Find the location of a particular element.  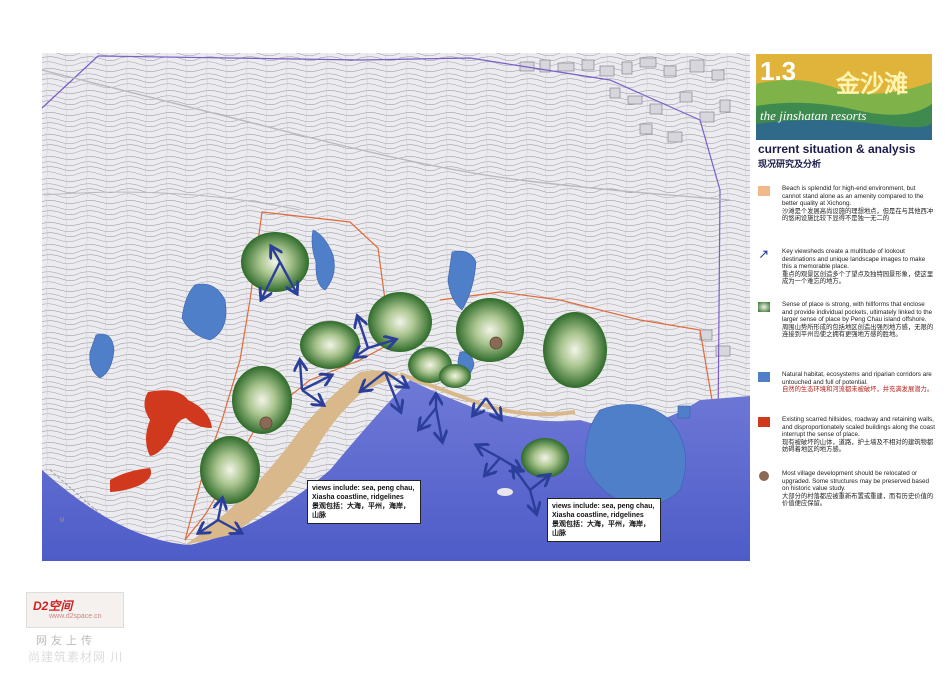

legend-zh: 大部分的村落都应被重新布置或重建，而有历史价值的价值便应保留。 is located at coordinates (858, 500).